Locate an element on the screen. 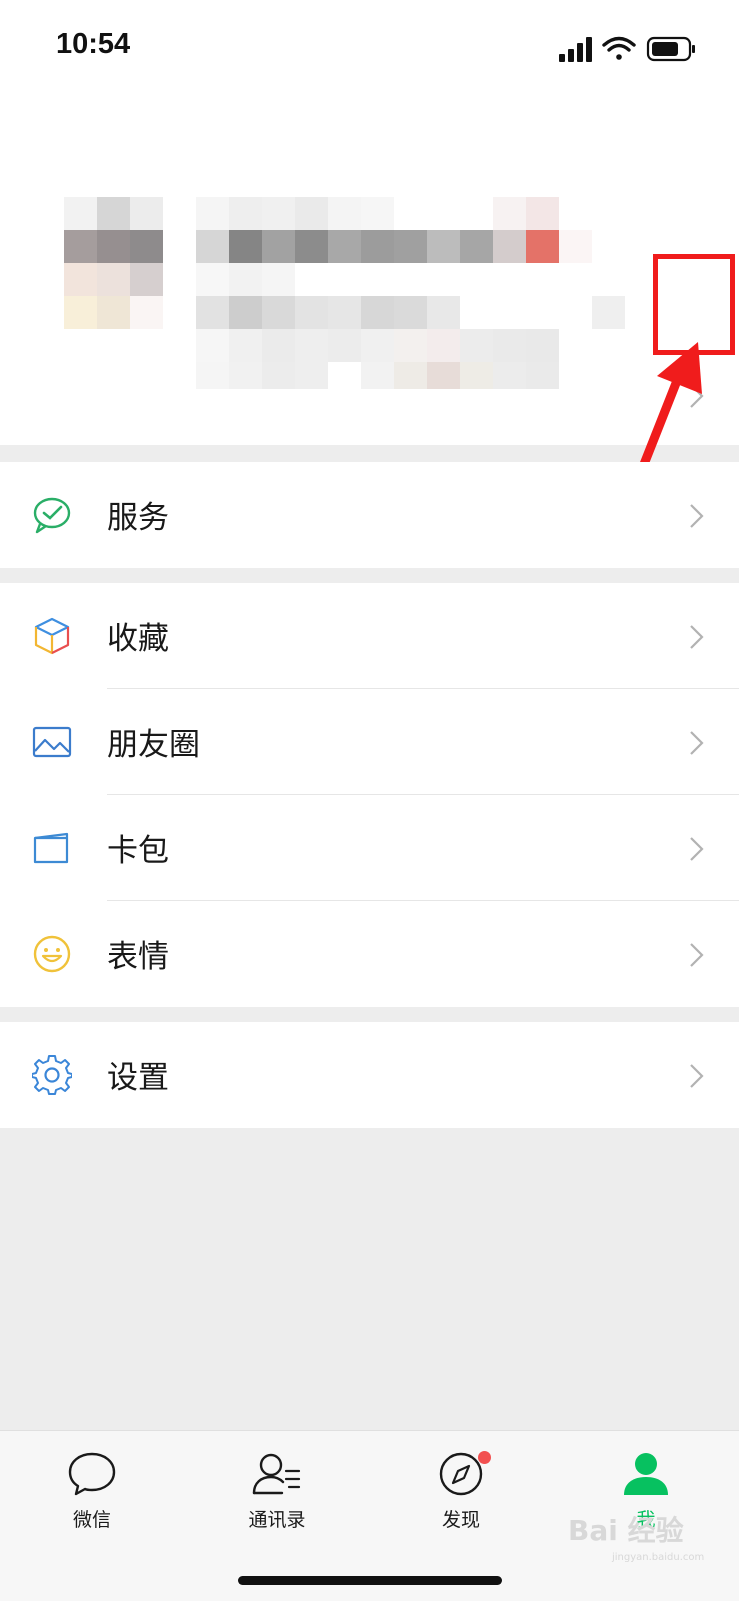  menu-item-label: 收藏 is located at coordinates (138, 639).